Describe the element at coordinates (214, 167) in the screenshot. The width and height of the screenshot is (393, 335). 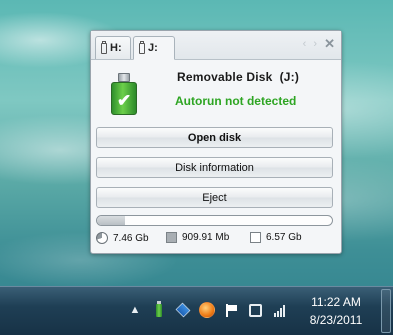
I see `disk-information-button: Disk information` at that location.